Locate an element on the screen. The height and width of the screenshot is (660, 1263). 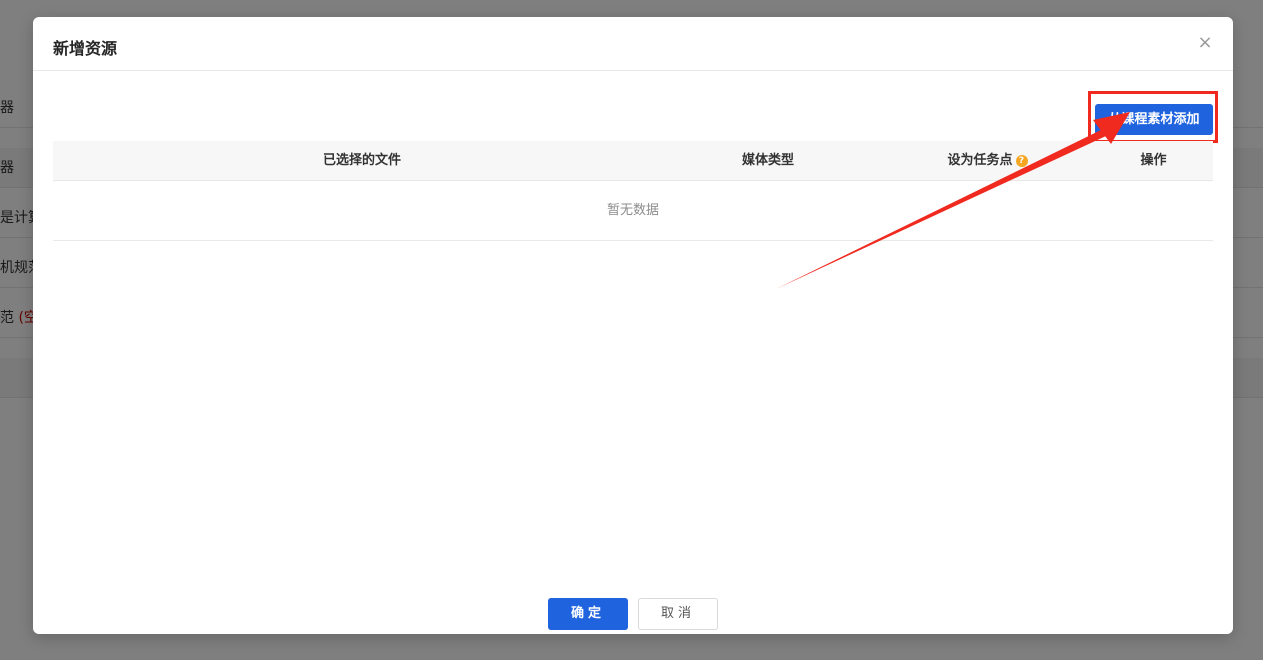
annotation-highlight-box is located at coordinates (1153, 117).